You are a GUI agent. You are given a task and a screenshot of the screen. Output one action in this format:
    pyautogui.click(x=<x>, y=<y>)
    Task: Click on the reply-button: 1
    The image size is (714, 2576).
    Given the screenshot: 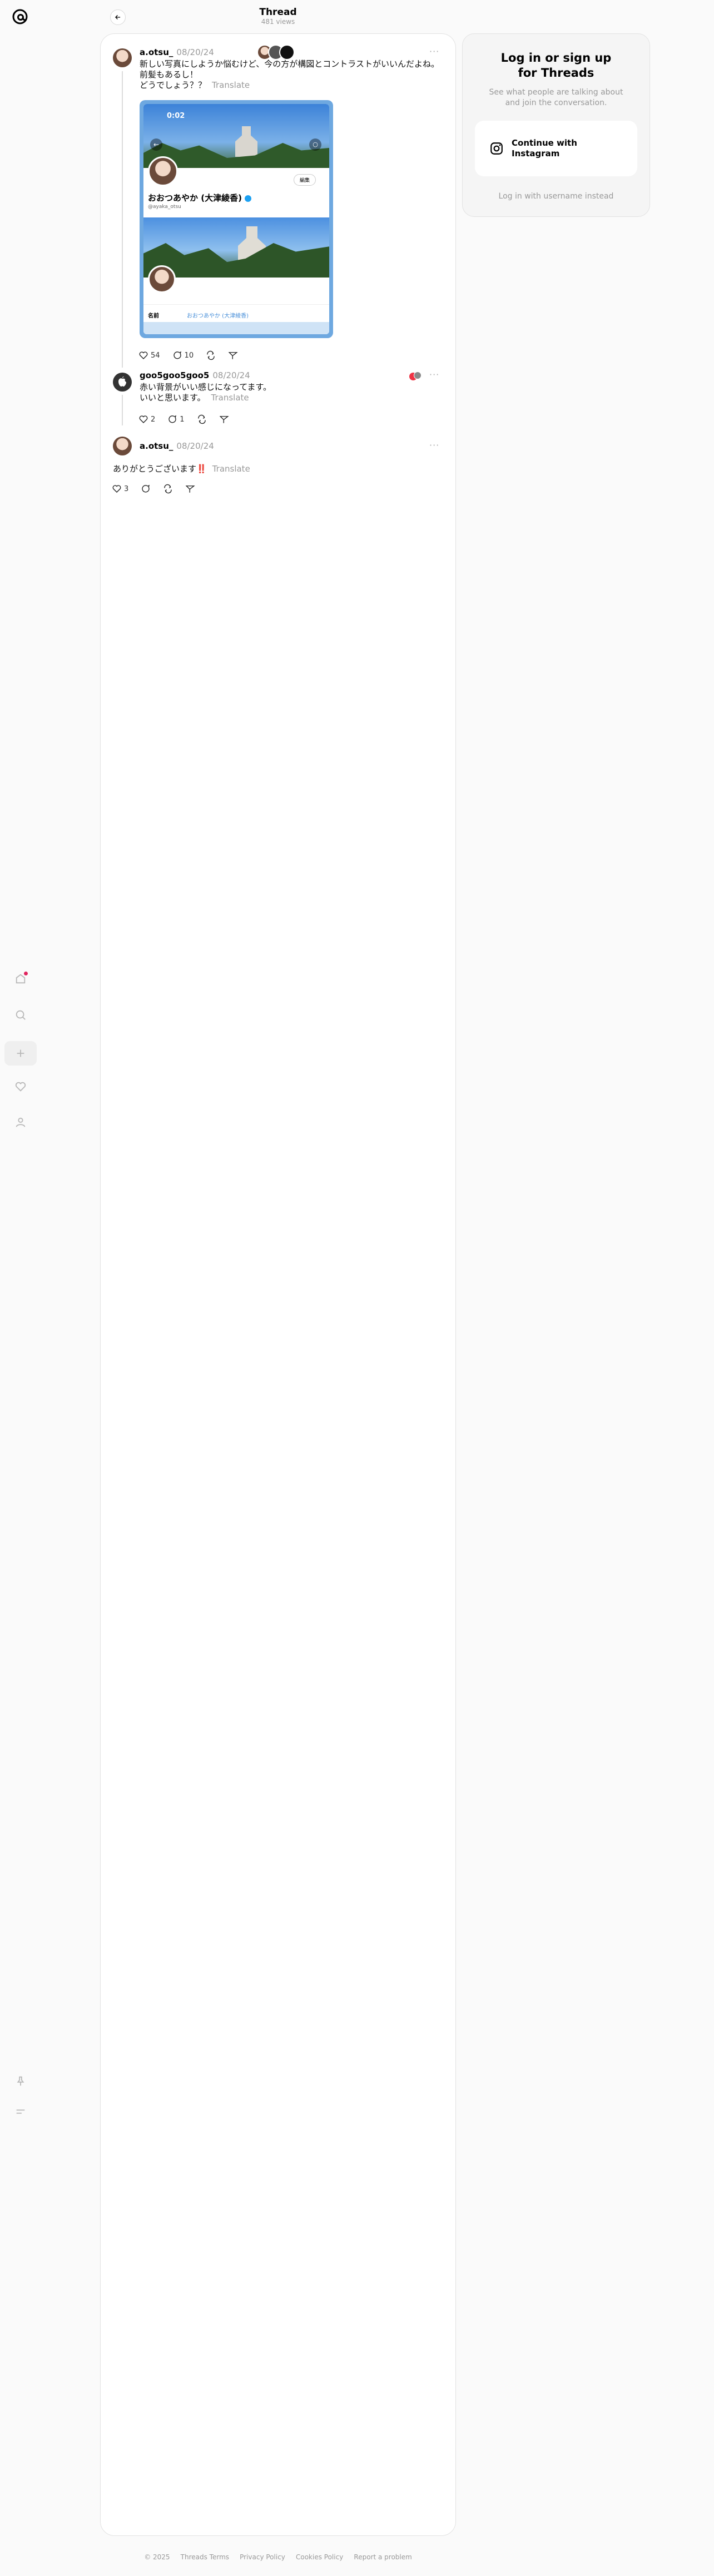 What is the action you would take?
    pyautogui.click(x=176, y=419)
    